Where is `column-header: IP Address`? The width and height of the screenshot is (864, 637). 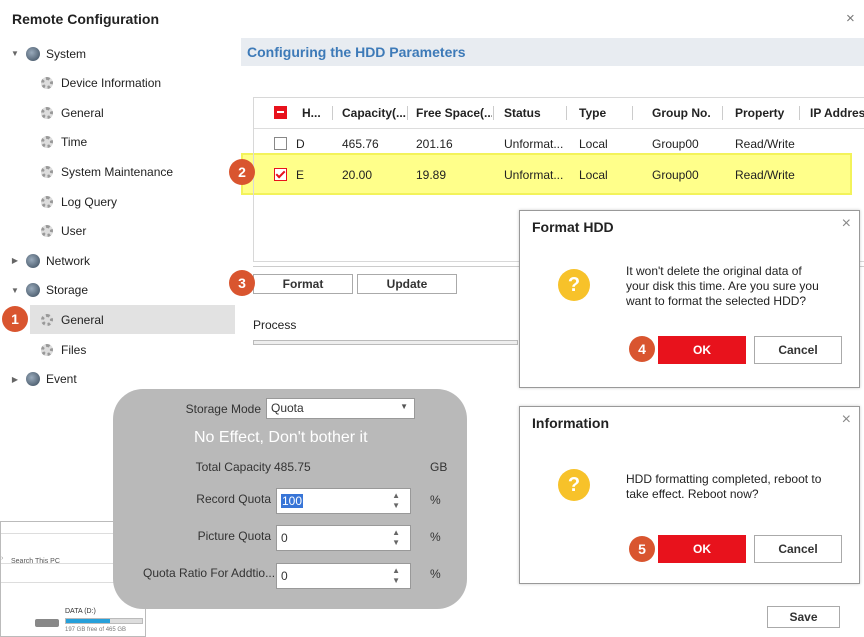
column-header: IP Address is located at coordinates (837, 113).